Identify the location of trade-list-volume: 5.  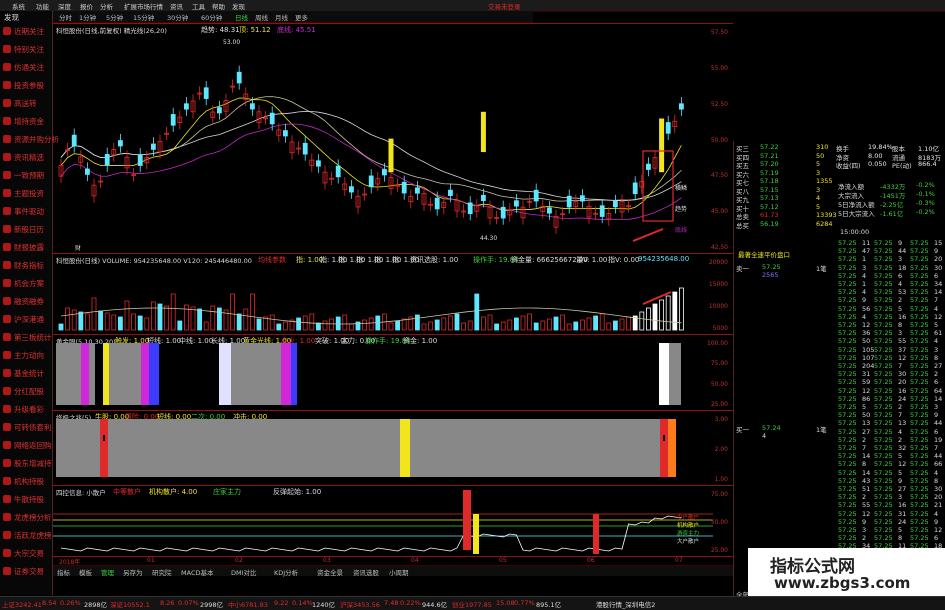
(900, 456).